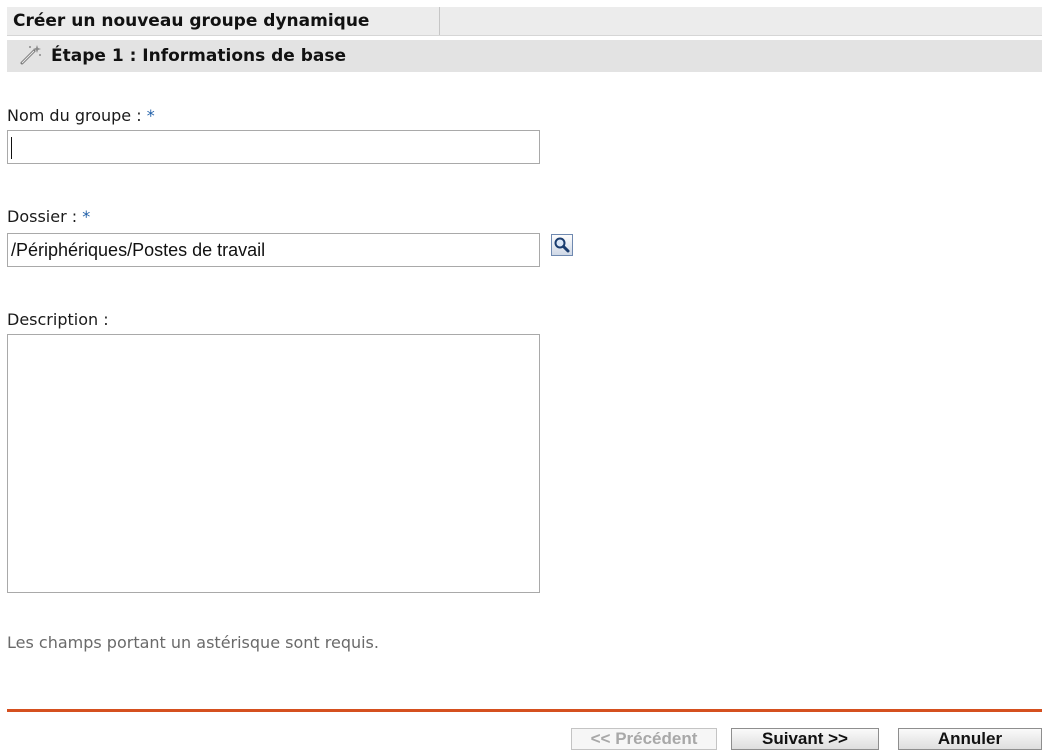  What do you see at coordinates (970, 739) in the screenshot?
I see `cancel-button: Annuler` at bounding box center [970, 739].